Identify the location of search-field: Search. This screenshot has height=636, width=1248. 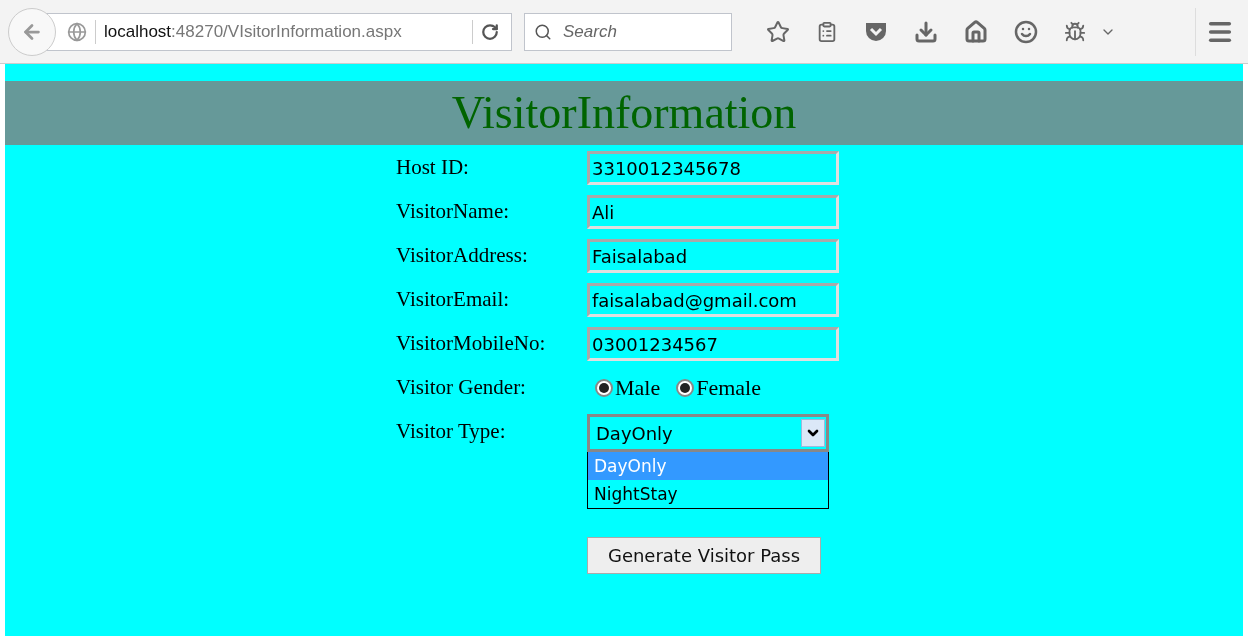
(628, 31).